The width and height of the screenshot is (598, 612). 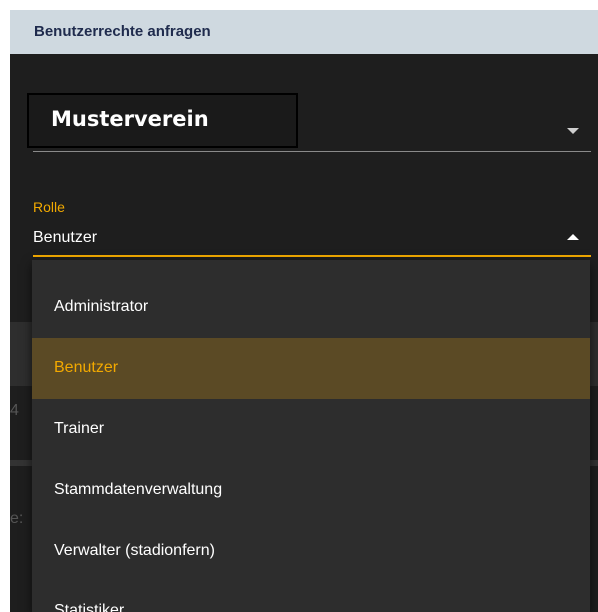 What do you see at coordinates (101, 306) in the screenshot?
I see `option-label: Administrator` at bounding box center [101, 306].